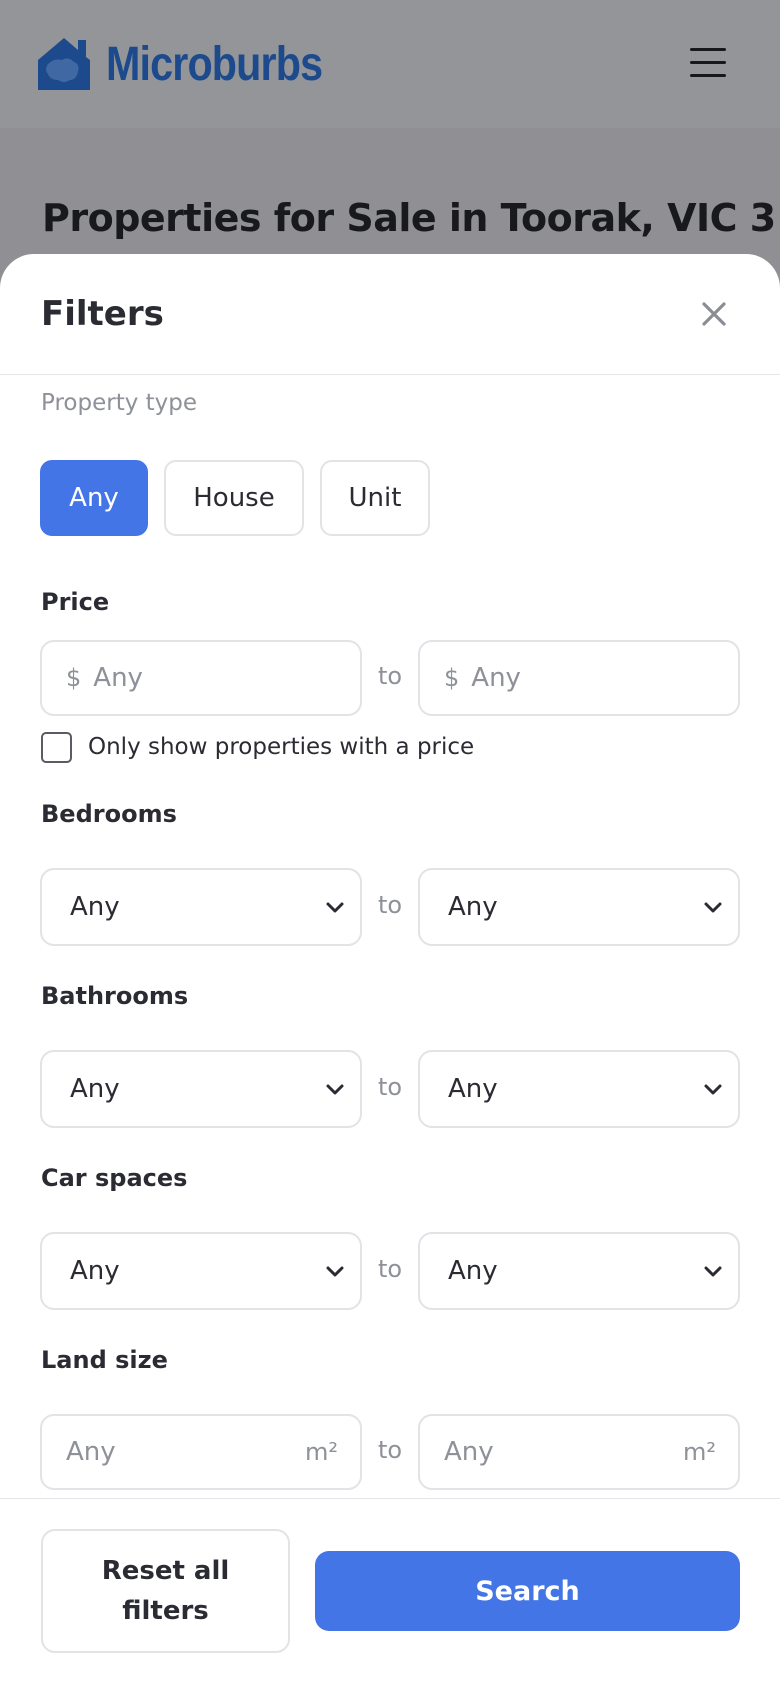 The width and height of the screenshot is (780, 1688). Describe the element at coordinates (390, 64) in the screenshot. I see `site-header: Microburbs` at that location.